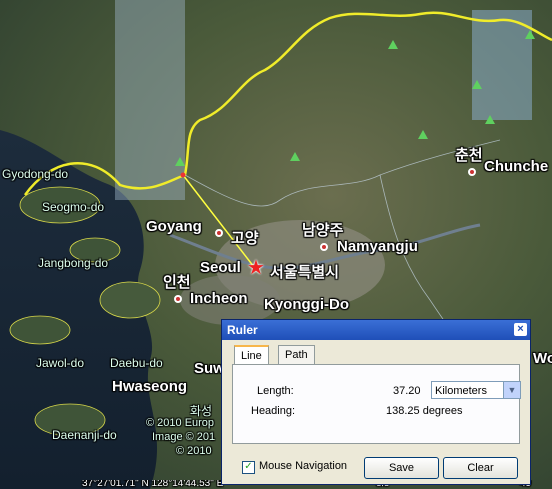 Image resolution: width=552 pixels, height=489 pixels. What do you see at coordinates (377, 246) in the screenshot?
I see `map-label-namyangju: Namyangju` at bounding box center [377, 246].